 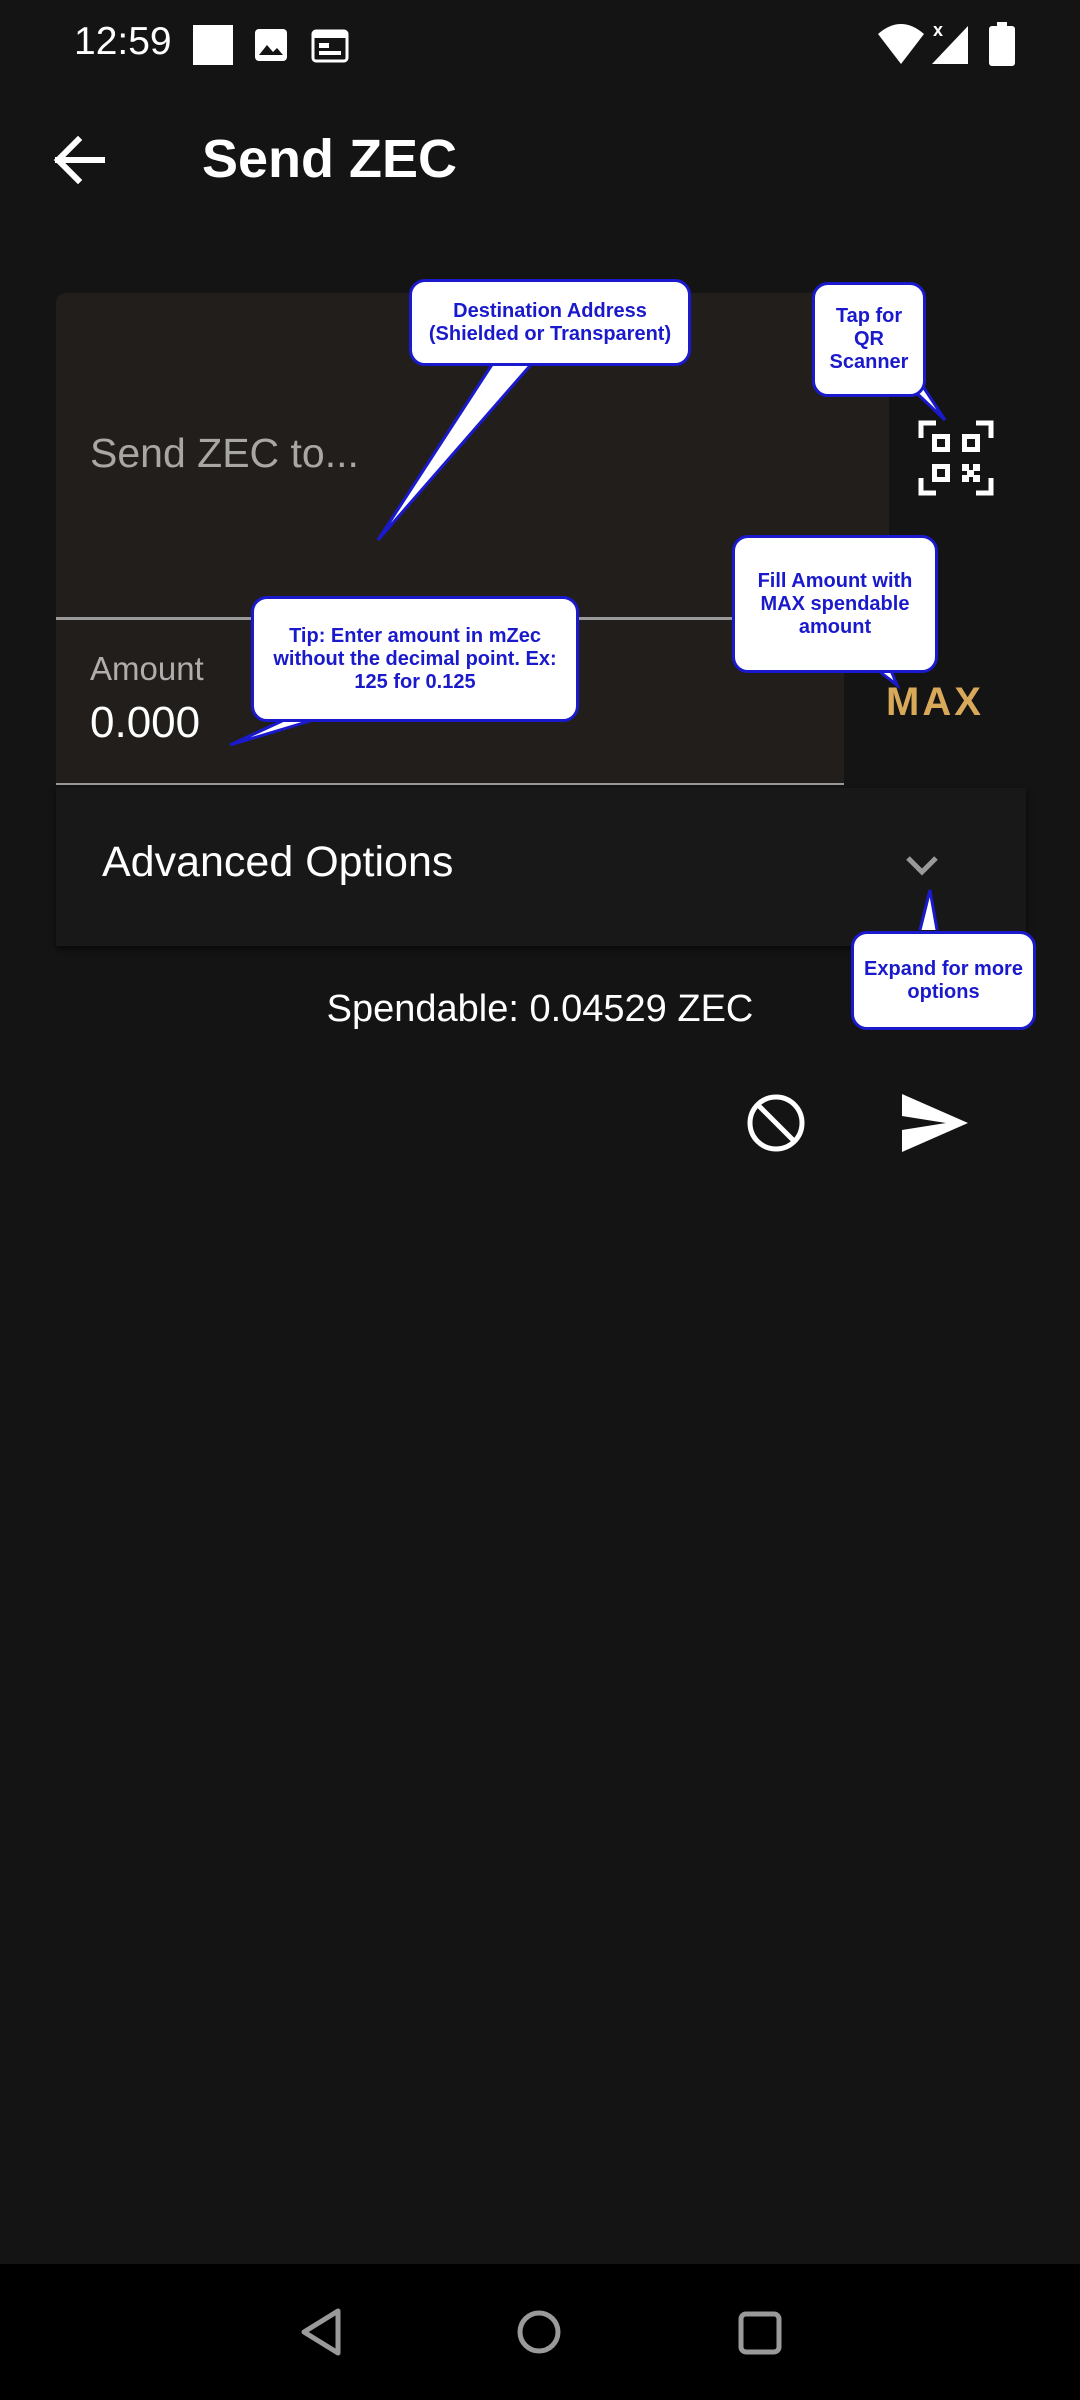 I want to click on battery-icon, so click(x=1002, y=44).